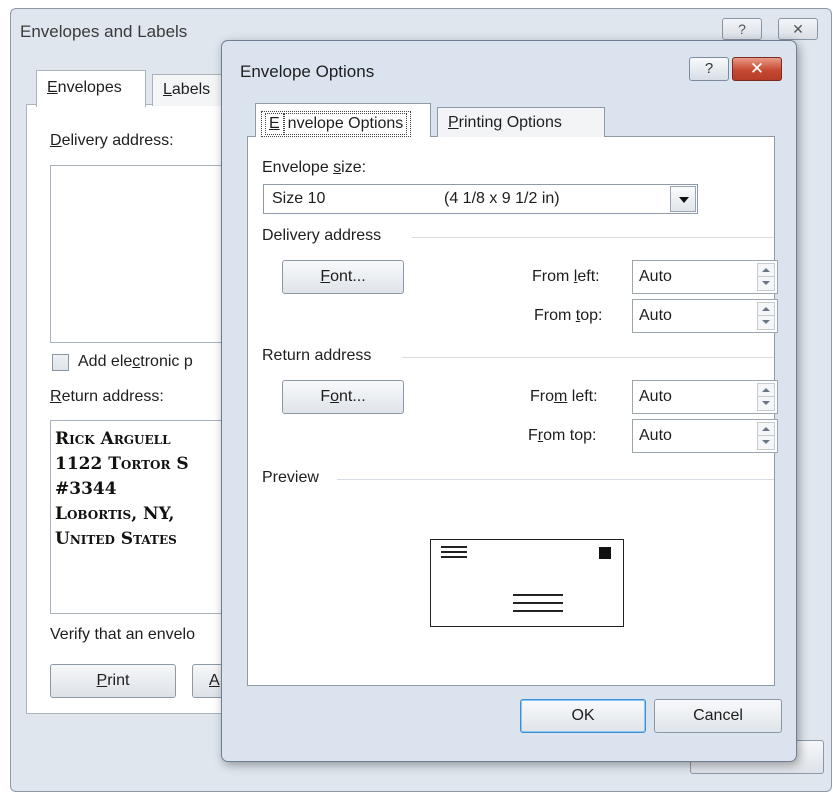  I want to click on add-electronic-postage-label: Add electronic p, so click(135, 362).